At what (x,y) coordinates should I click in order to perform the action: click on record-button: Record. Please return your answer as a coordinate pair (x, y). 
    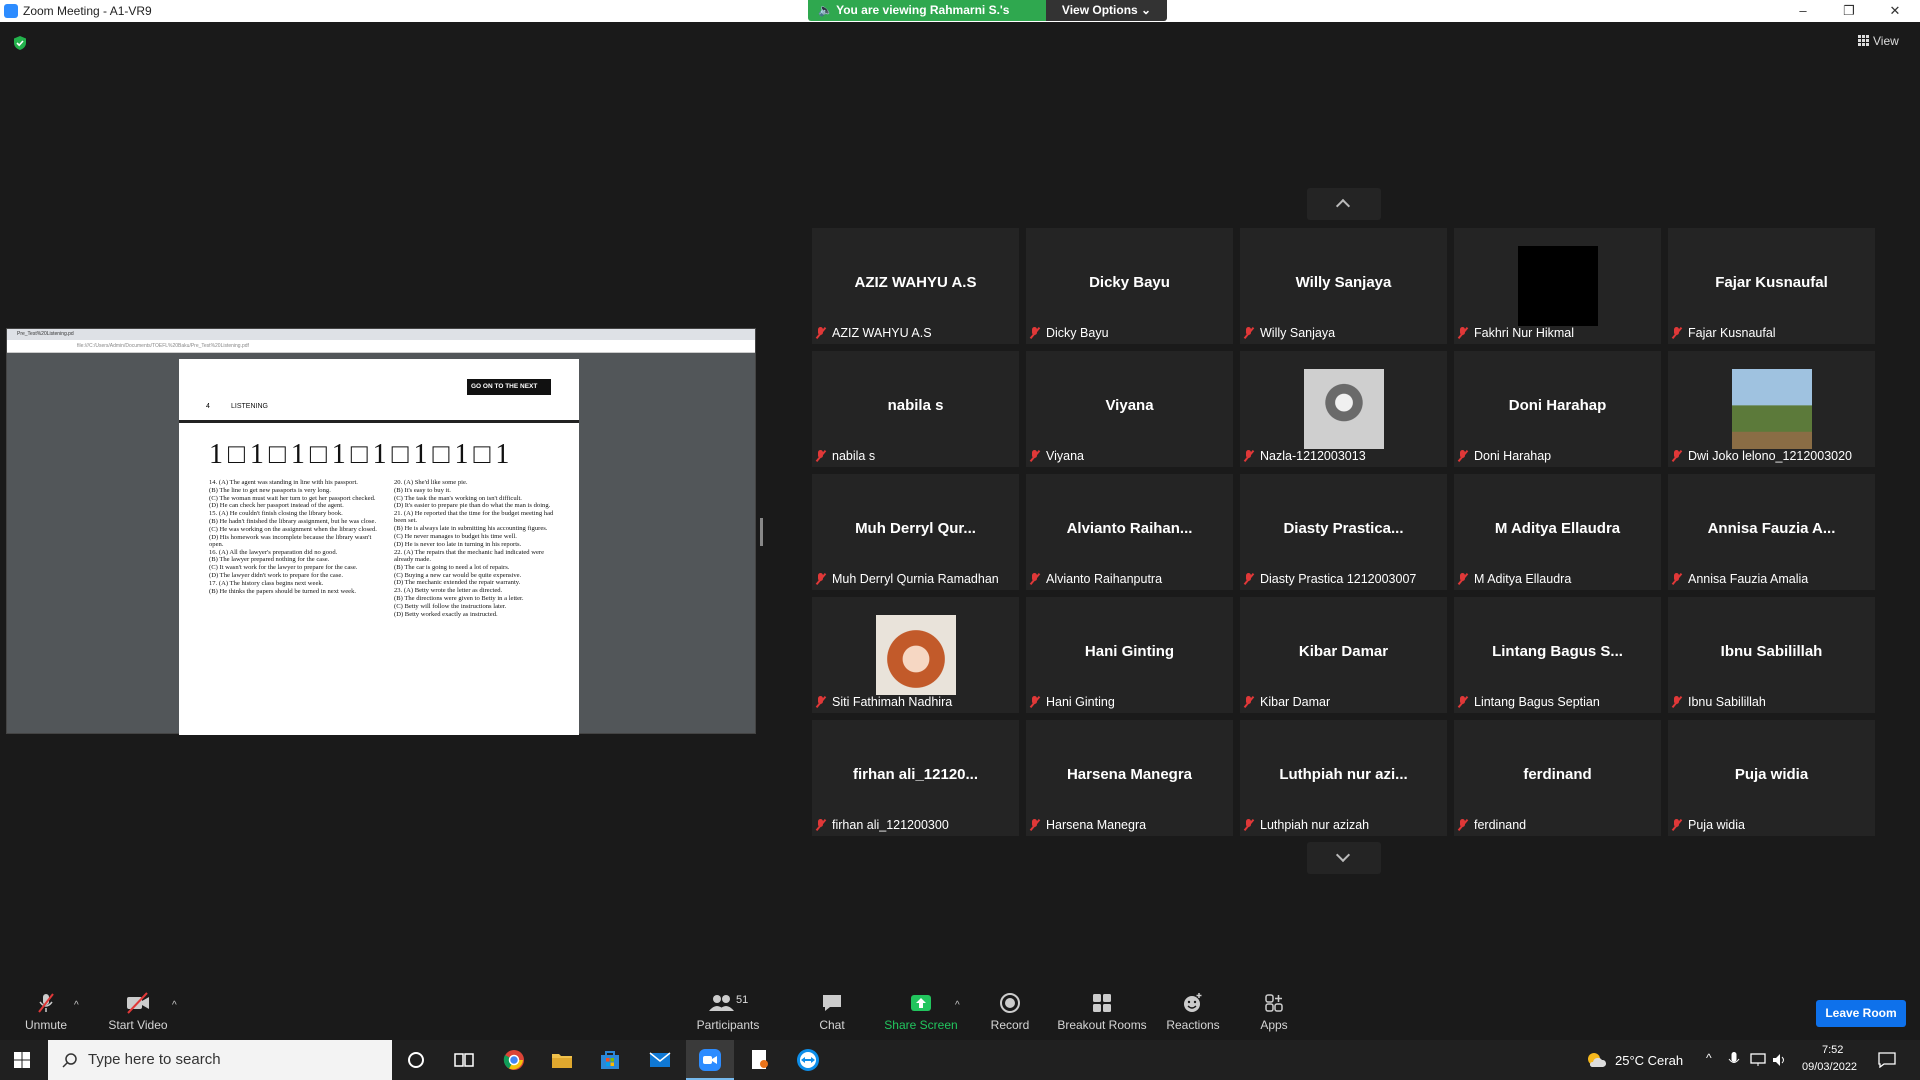
    Looking at the image, I should click on (1010, 1010).